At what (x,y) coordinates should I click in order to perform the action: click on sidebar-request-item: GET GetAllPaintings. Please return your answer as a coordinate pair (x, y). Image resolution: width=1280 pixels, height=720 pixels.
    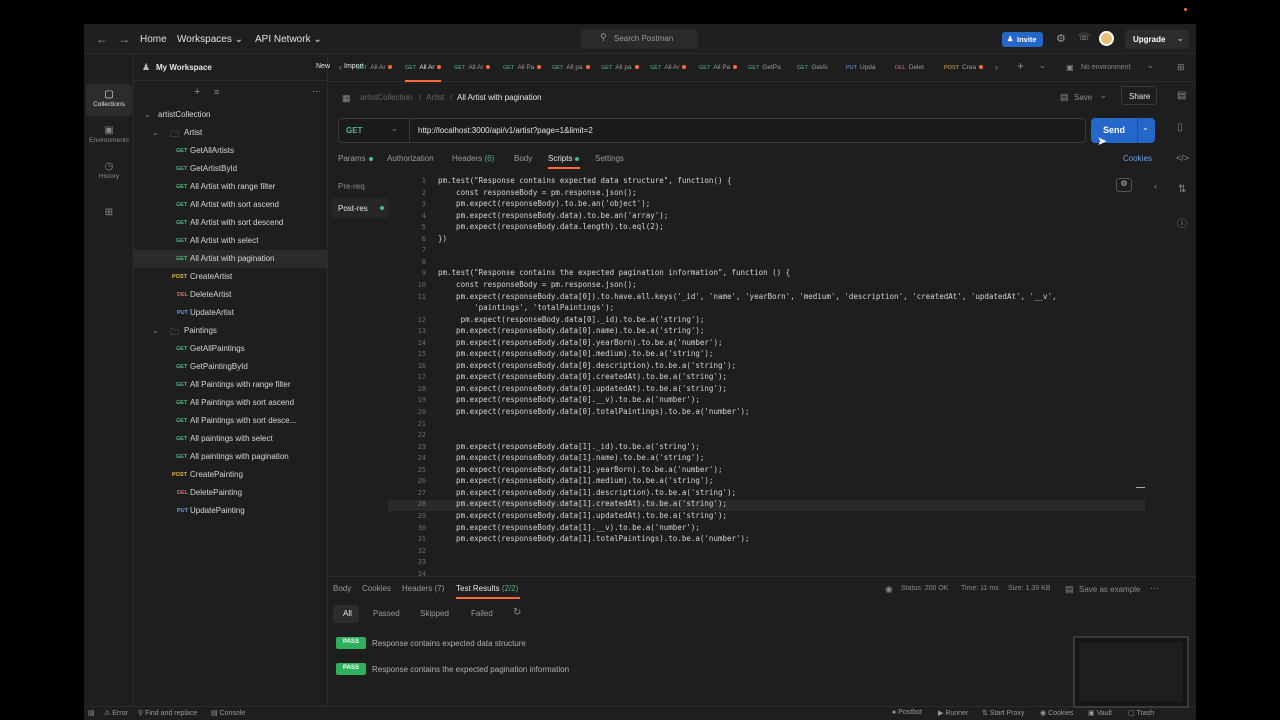
    Looking at the image, I should click on (230, 349).